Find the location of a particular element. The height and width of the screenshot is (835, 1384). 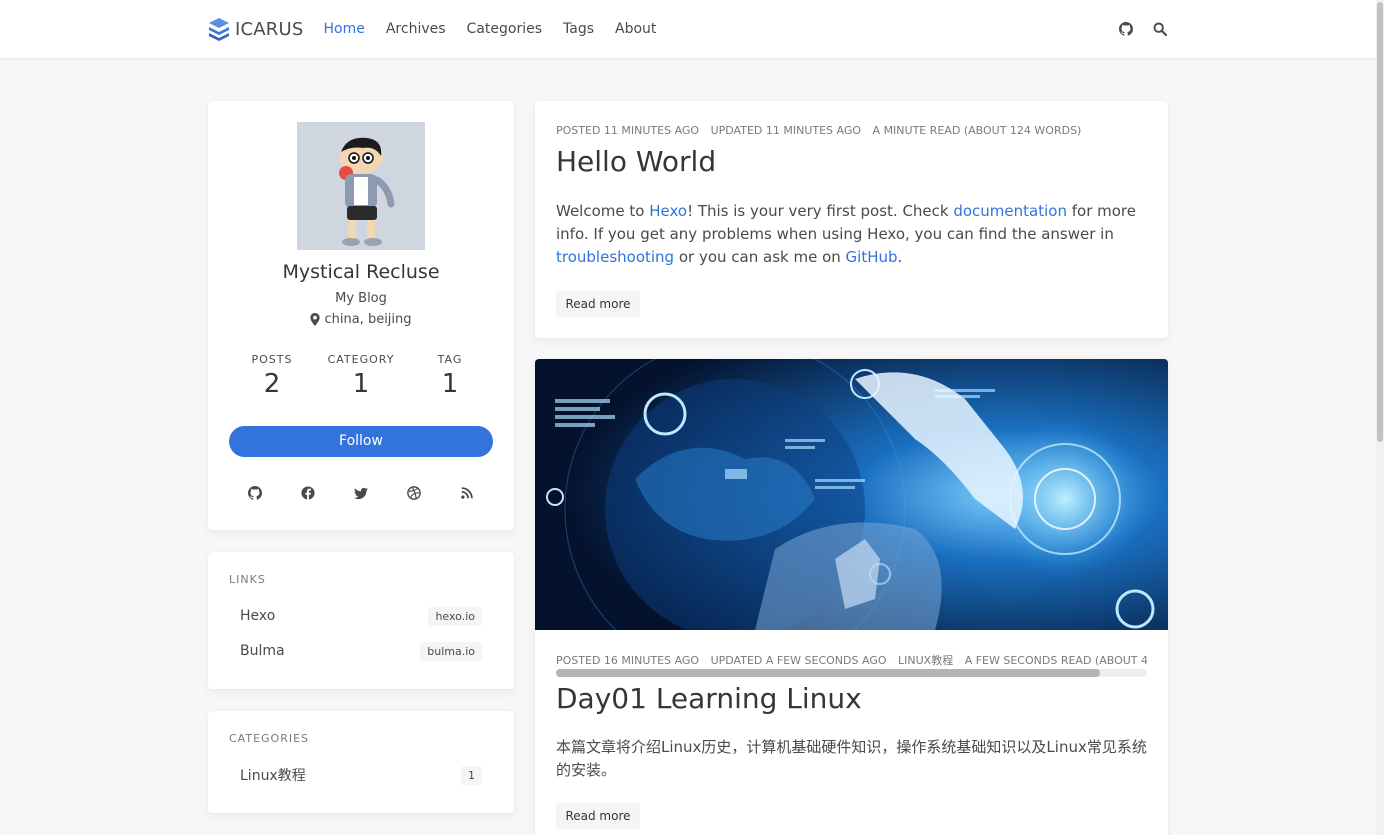

nav-tags: Tags is located at coordinates (578, 29).